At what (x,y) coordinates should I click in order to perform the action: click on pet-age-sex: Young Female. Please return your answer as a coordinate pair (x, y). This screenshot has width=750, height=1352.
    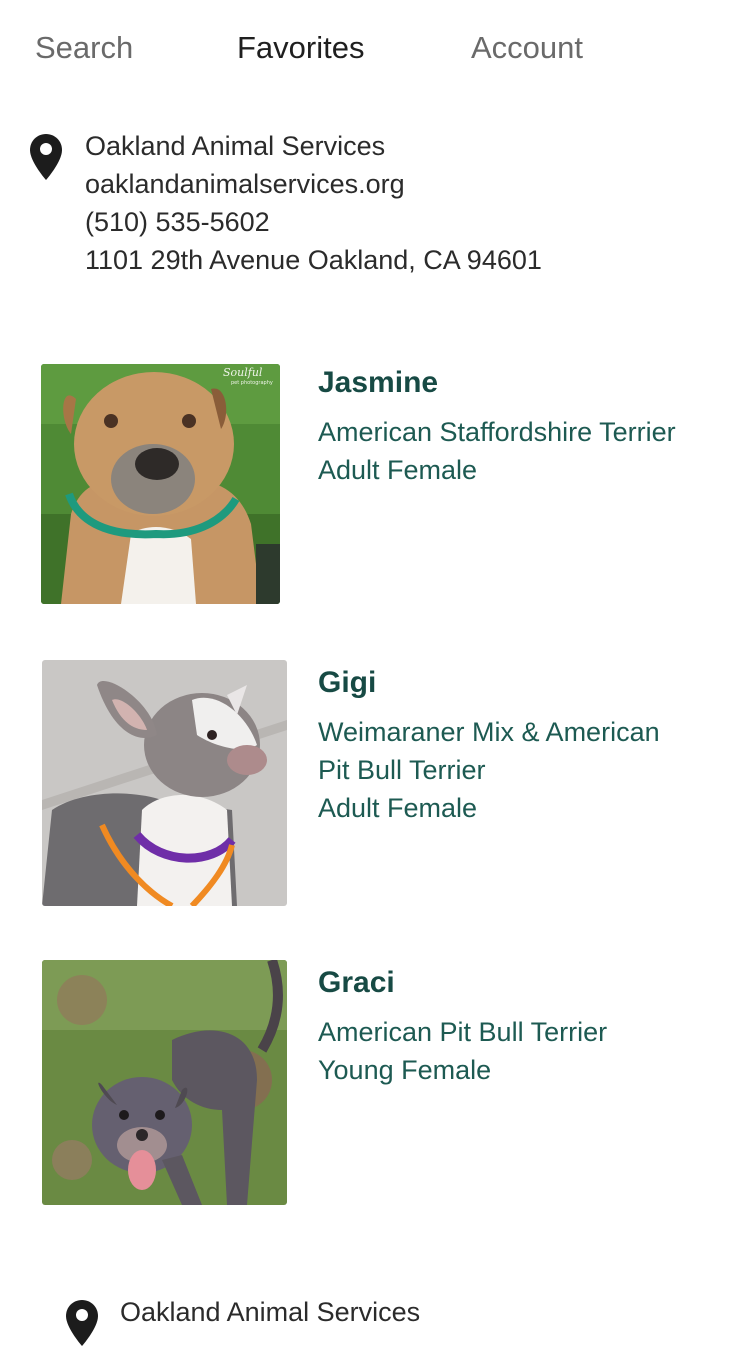
    Looking at the image, I should click on (405, 1070).